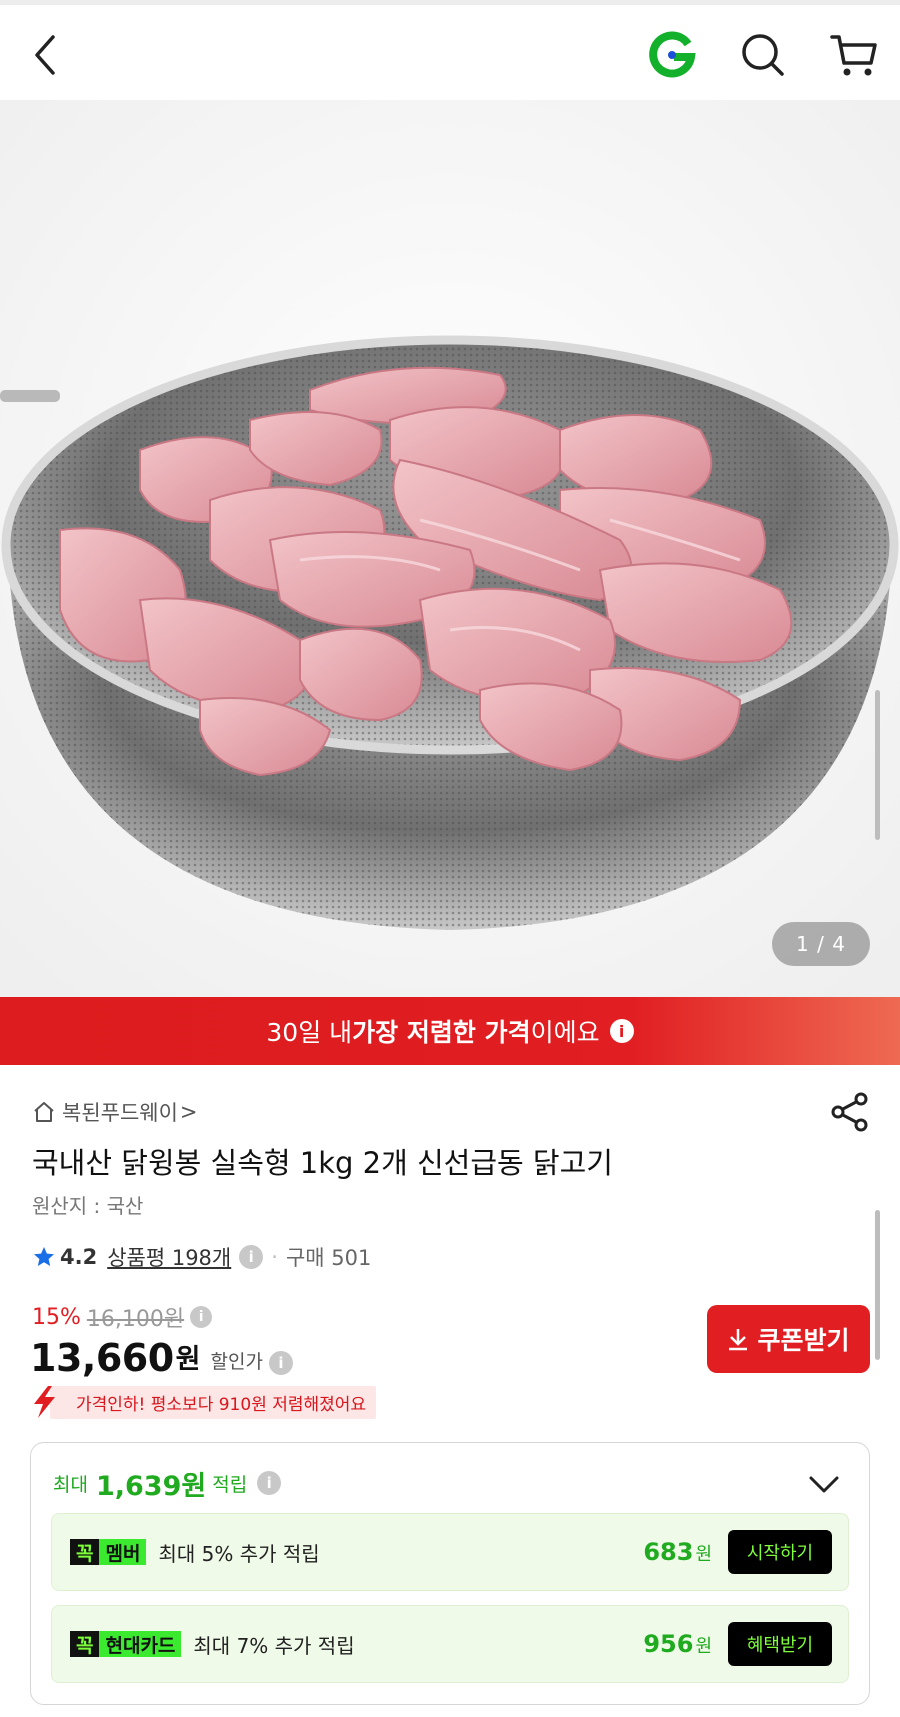 The image size is (900, 1717). I want to click on page-scroll-indicator, so click(877, 1285).